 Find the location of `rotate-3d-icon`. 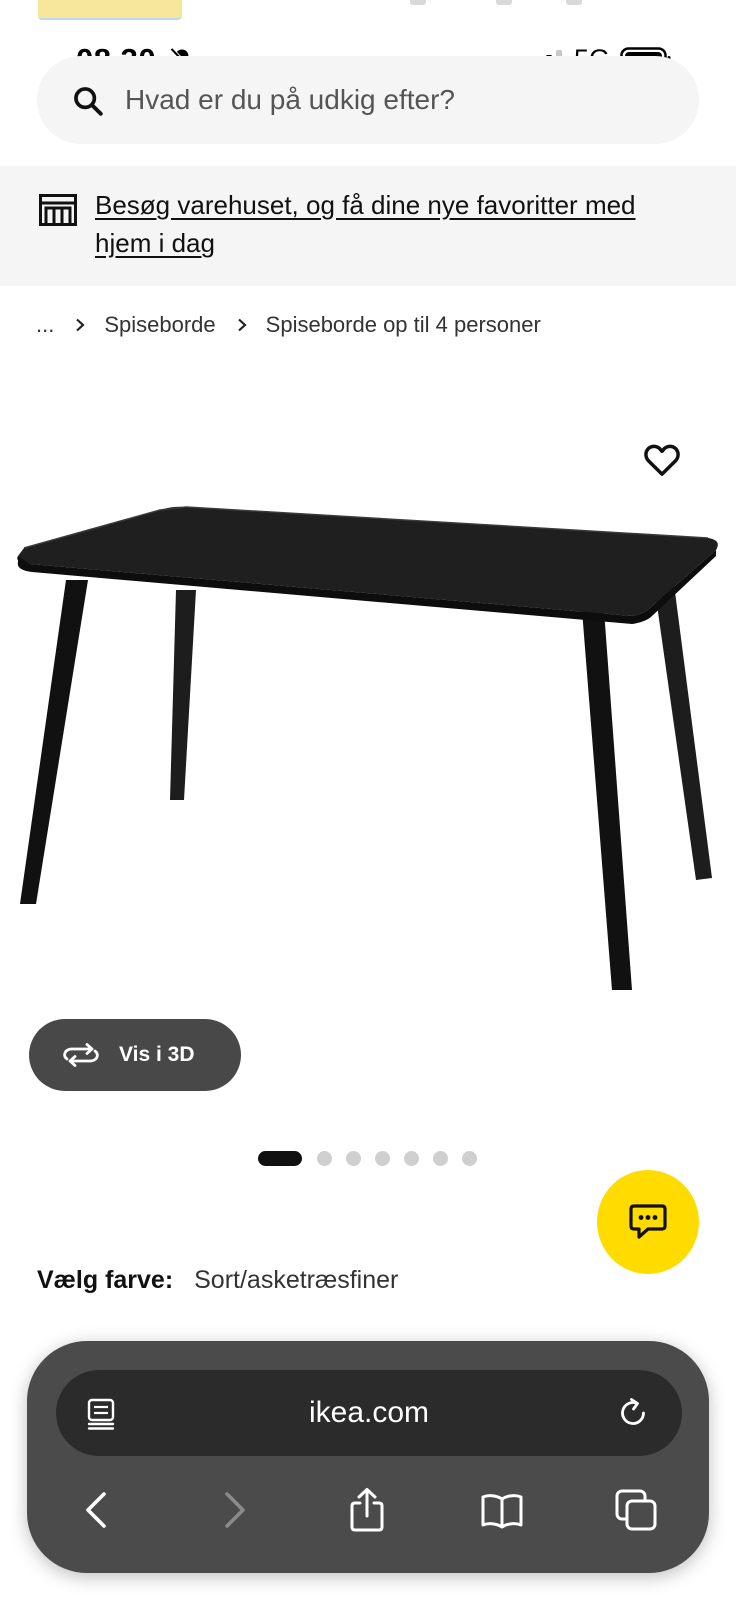

rotate-3d-icon is located at coordinates (81, 1055).